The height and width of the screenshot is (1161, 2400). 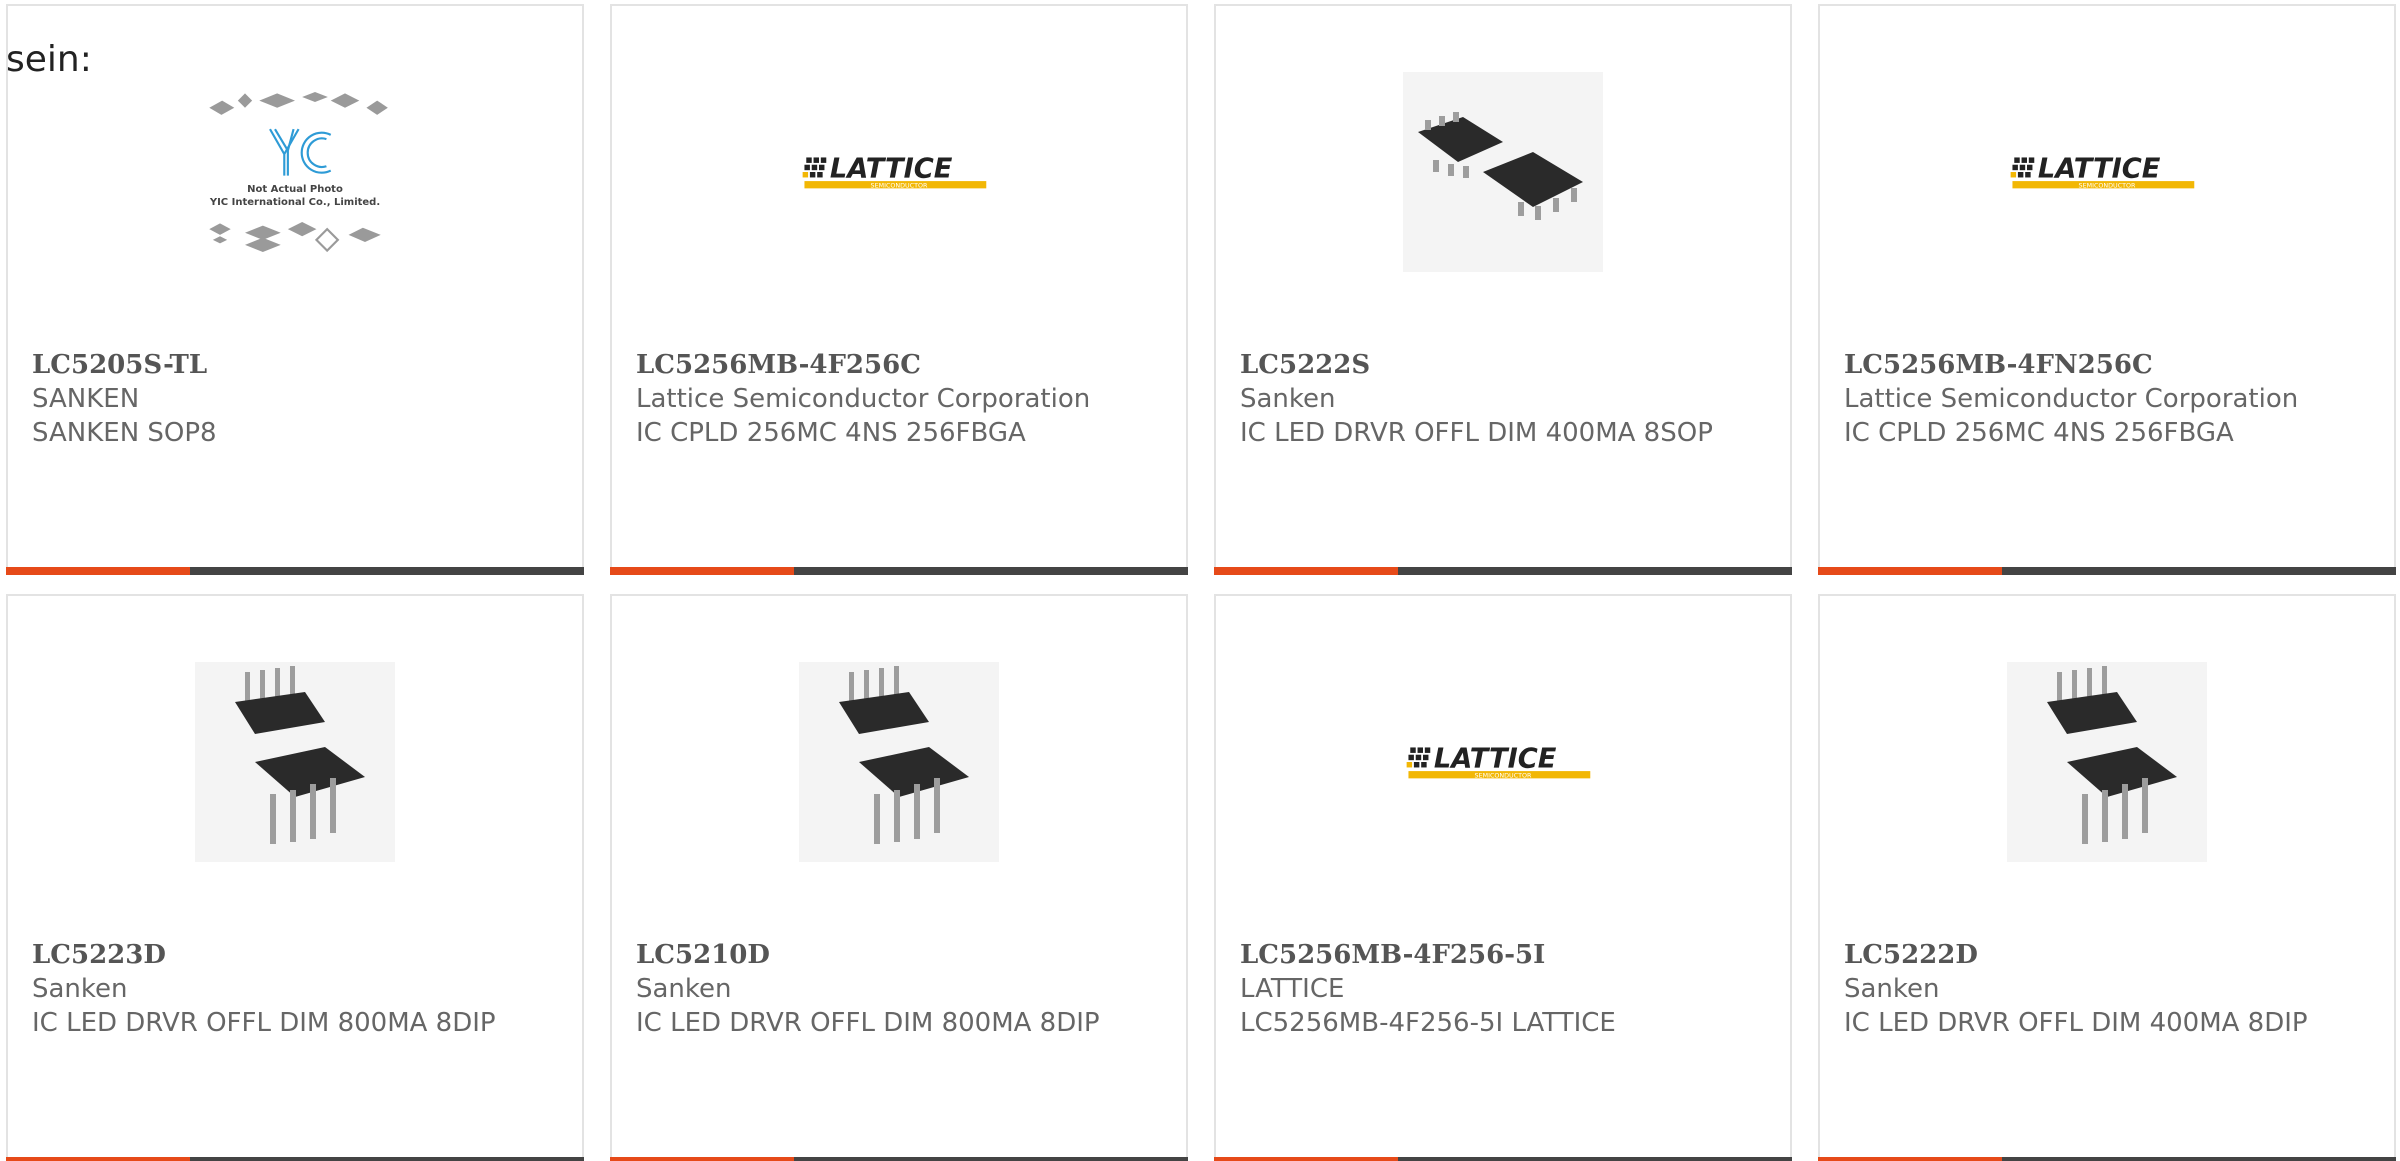 I want to click on intro-text: sein:, so click(x=49, y=59).